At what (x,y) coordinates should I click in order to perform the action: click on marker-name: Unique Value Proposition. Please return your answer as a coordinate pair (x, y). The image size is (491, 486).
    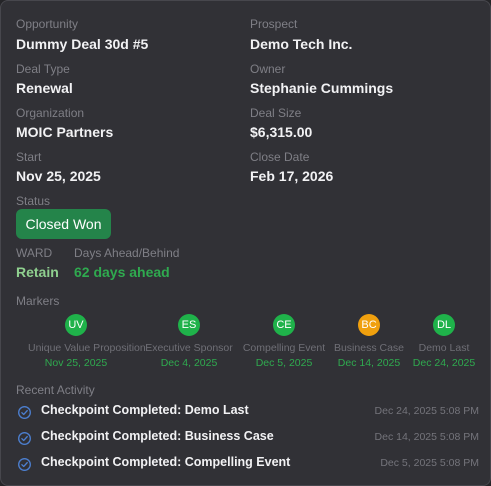
    Looking at the image, I should click on (87, 348).